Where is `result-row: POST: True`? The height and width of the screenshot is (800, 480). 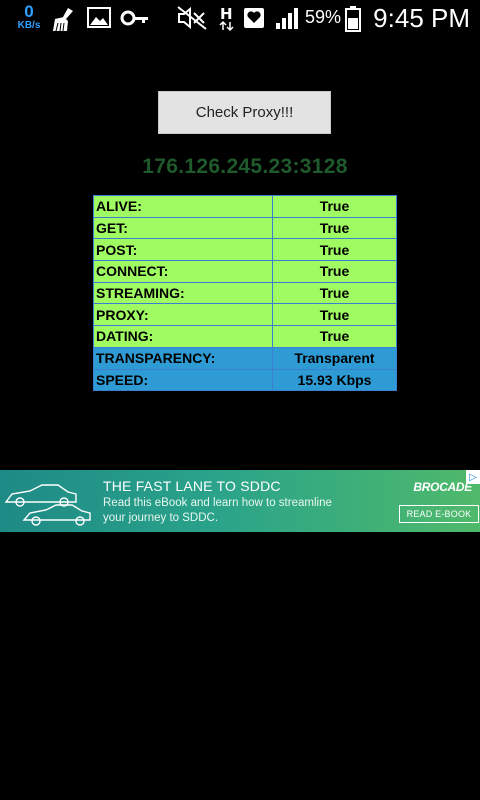
result-row: POST: True is located at coordinates (245, 250).